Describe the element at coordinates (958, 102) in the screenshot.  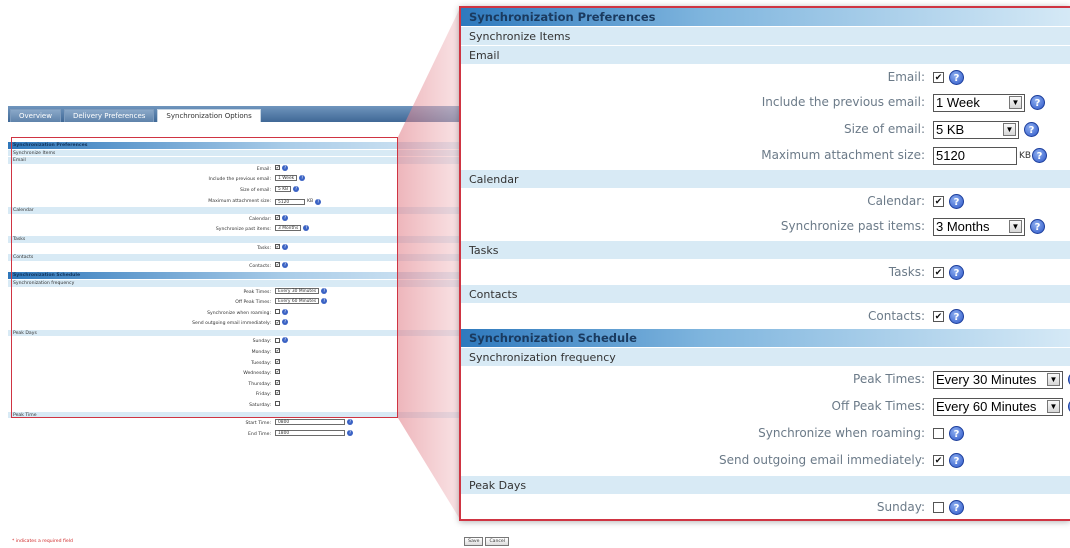
I see `select-value: 1 Week` at that location.